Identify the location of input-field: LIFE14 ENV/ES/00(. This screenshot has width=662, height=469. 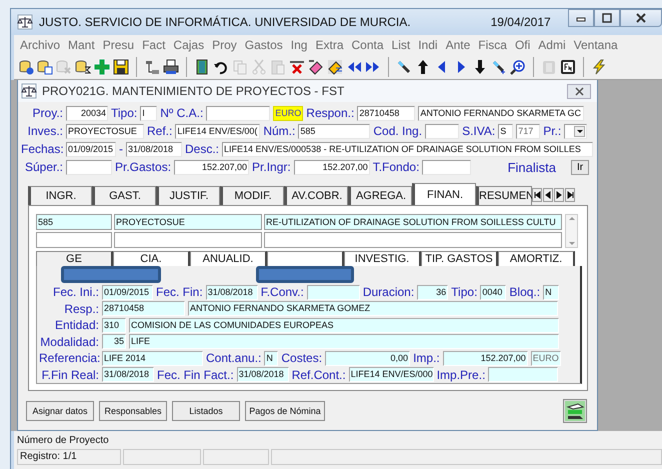
(217, 131).